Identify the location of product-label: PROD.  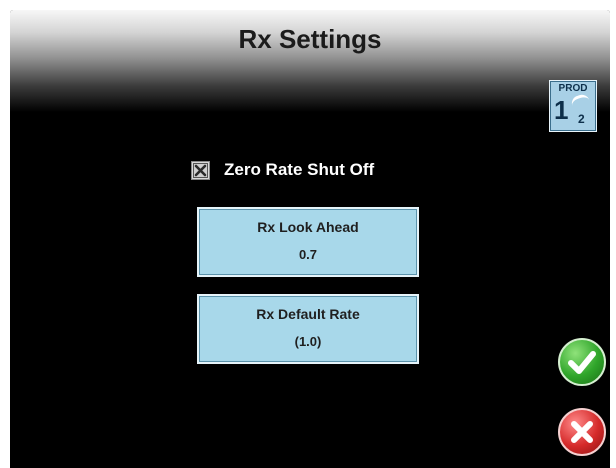
(573, 88).